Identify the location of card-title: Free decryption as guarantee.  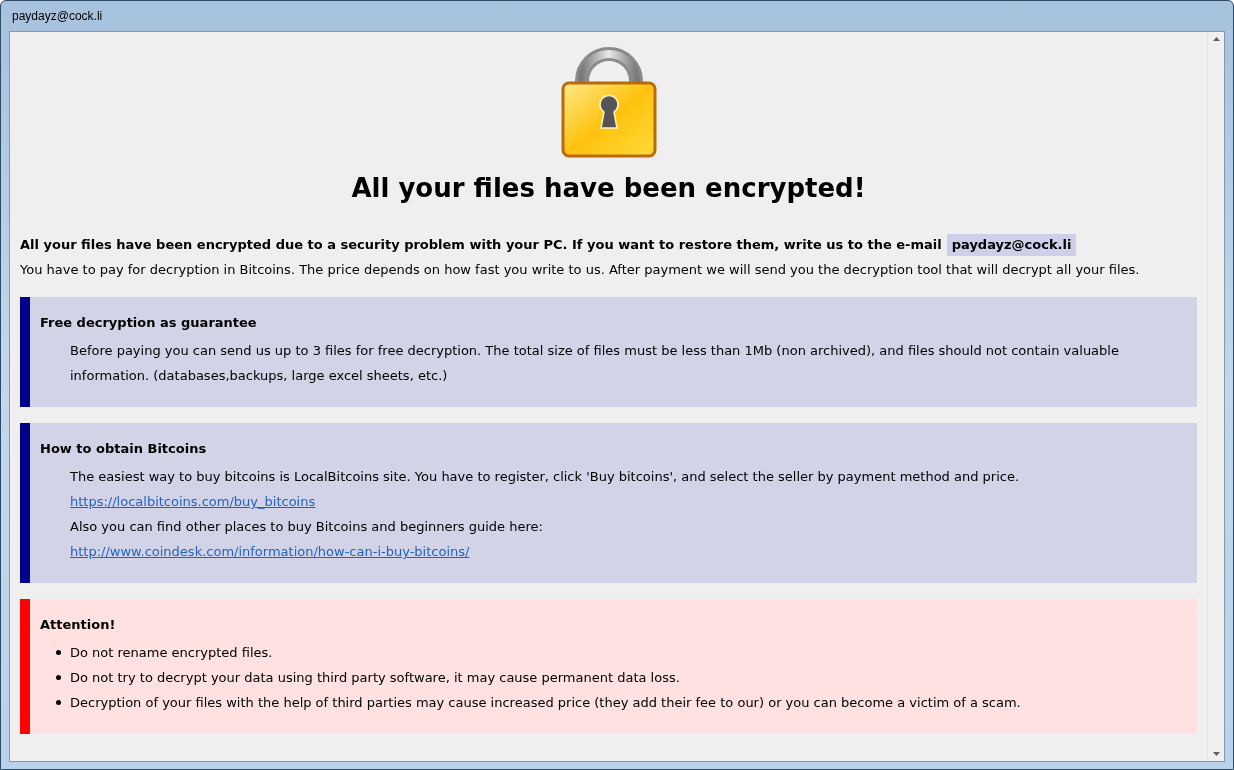
(149, 323).